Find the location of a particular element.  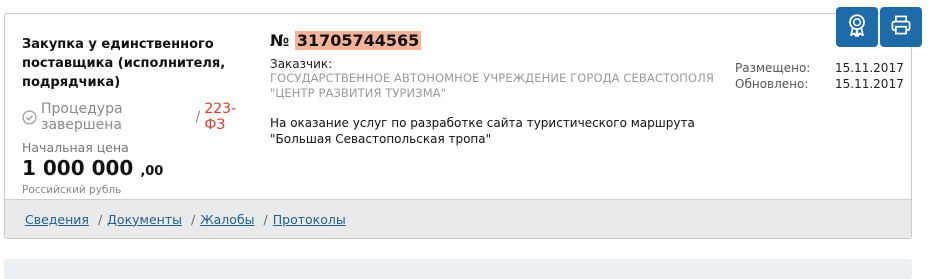

placed-value: 15.11.2017 is located at coordinates (869, 68).